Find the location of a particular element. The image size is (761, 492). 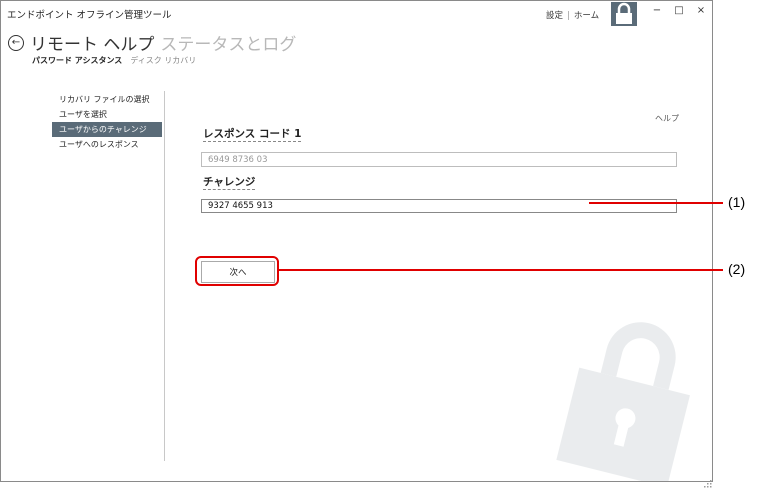

settings-link: 設定 is located at coordinates (554, 16).